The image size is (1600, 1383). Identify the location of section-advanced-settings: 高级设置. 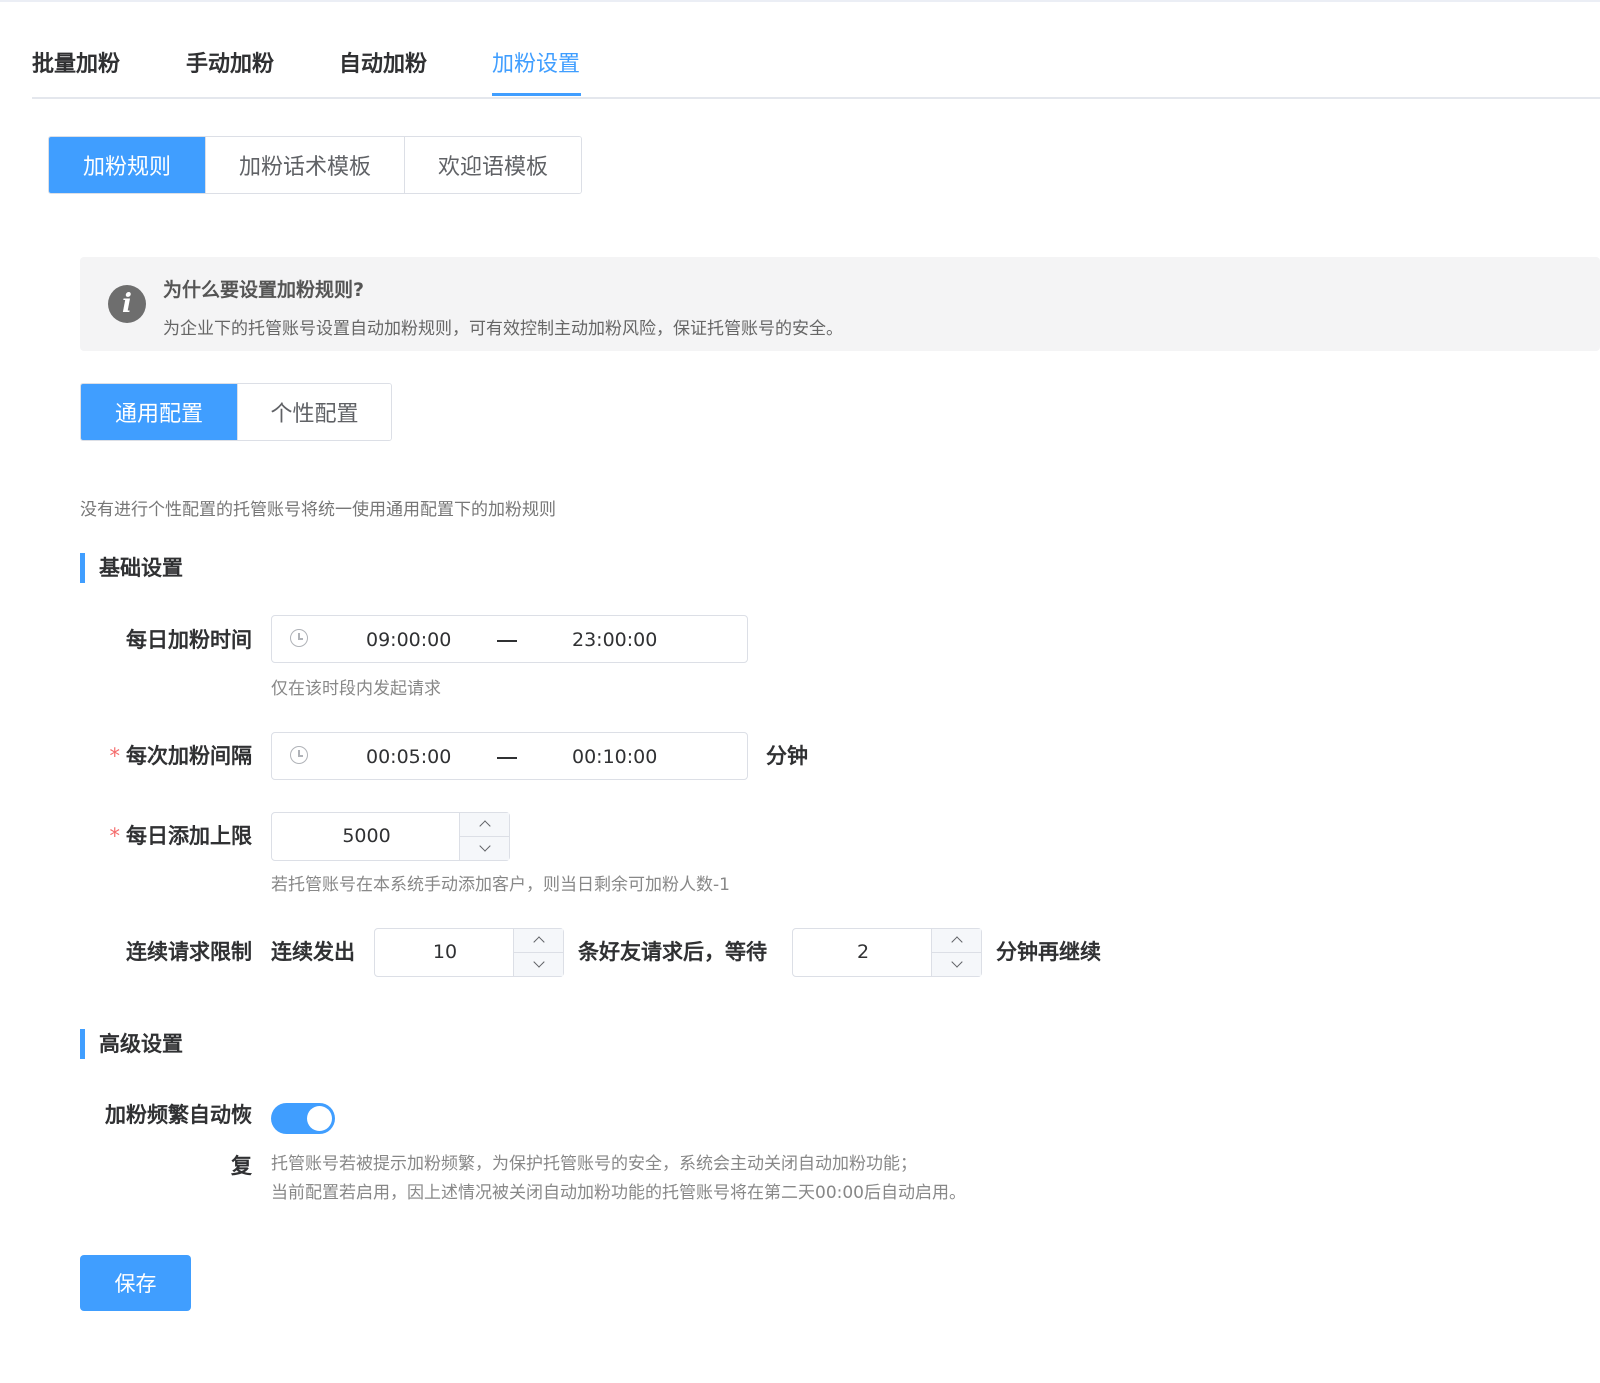
(131, 1044).